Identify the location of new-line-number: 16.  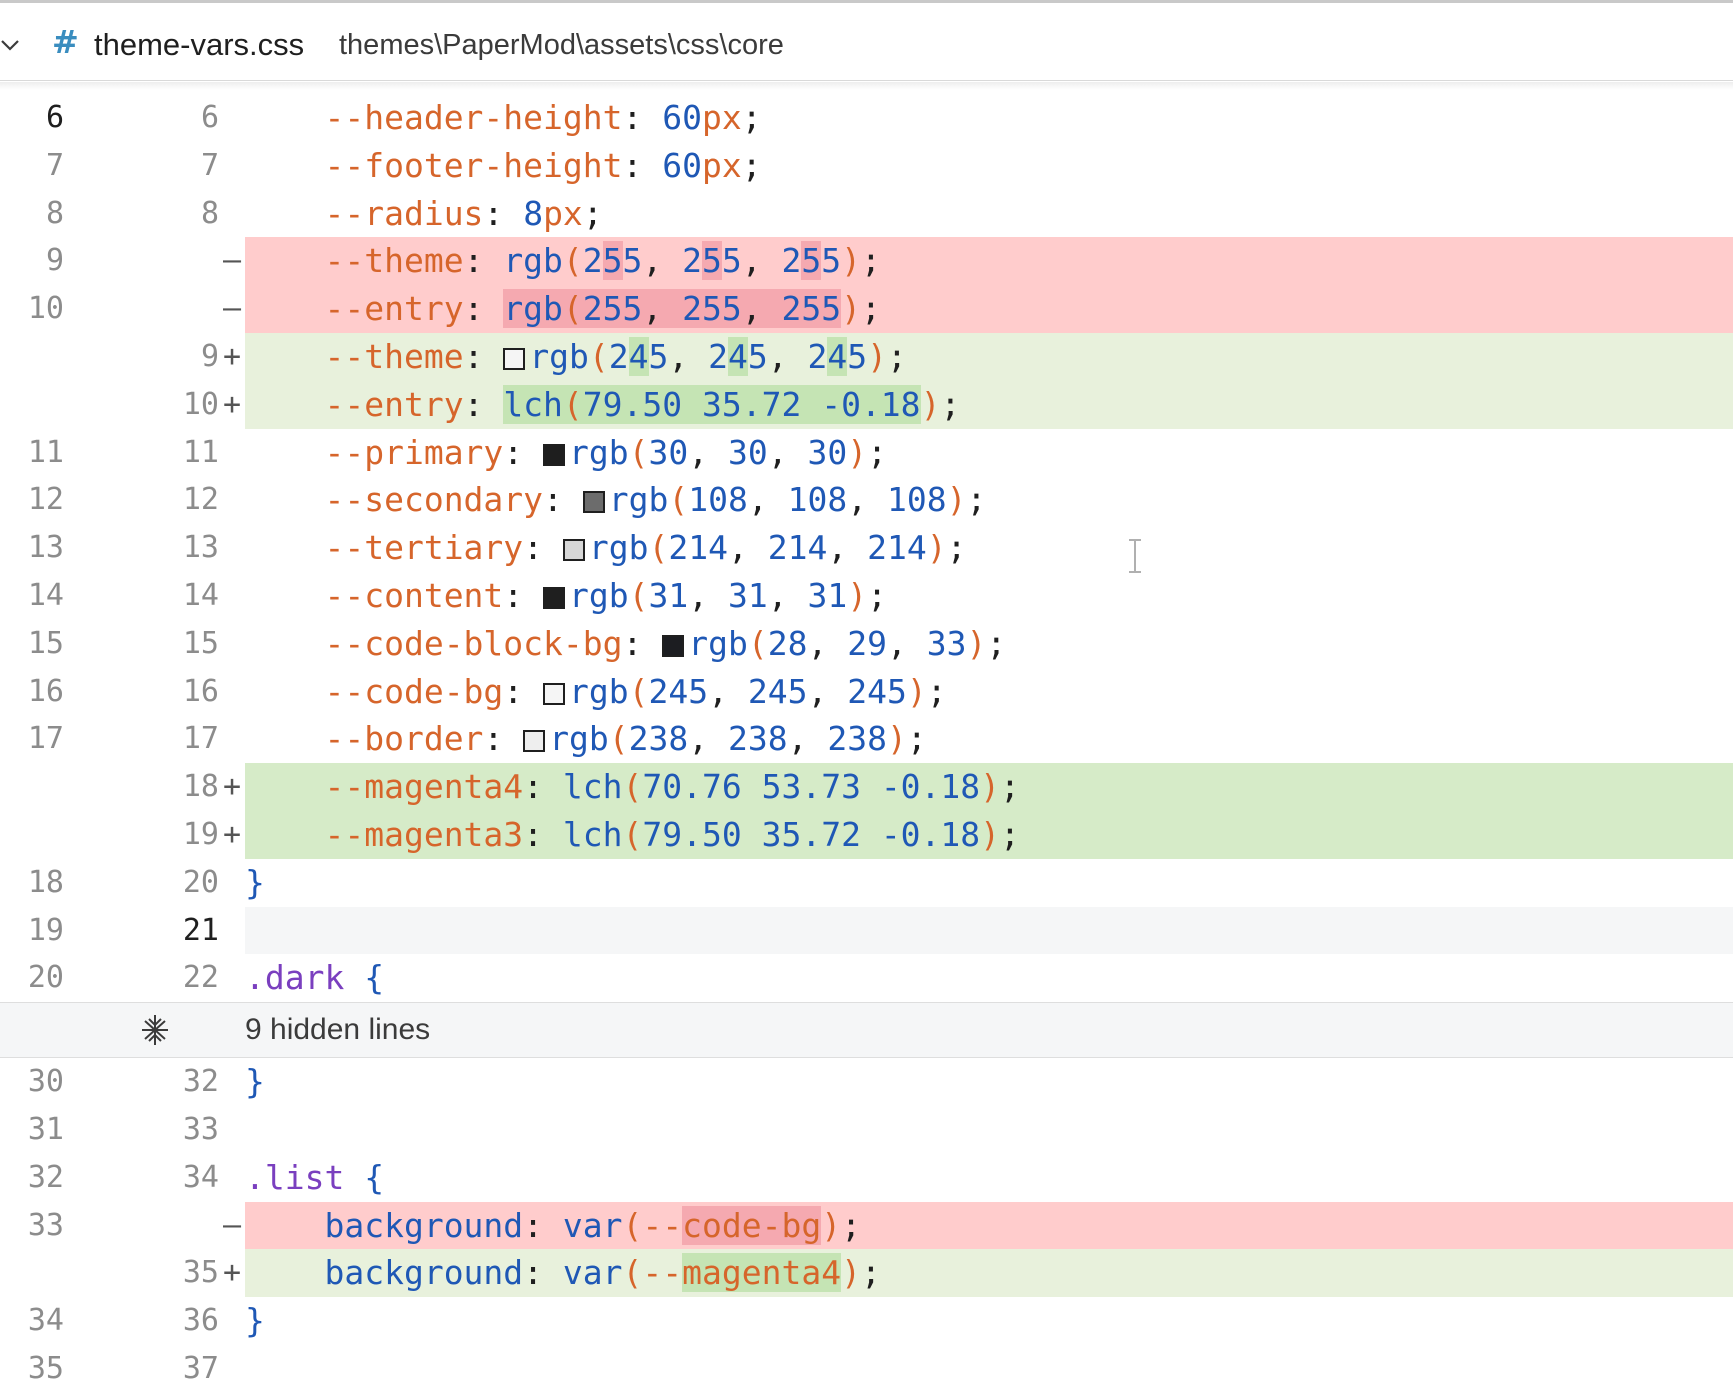
(200, 691).